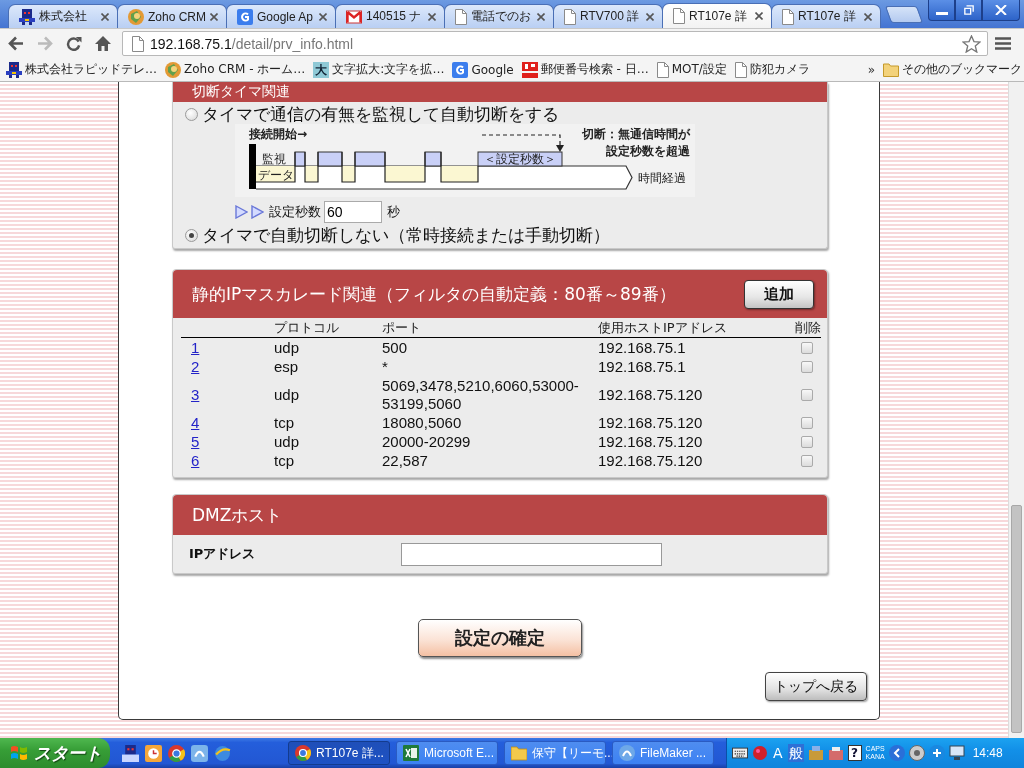 This screenshot has width=1024, height=768. I want to click on row-number-link: 5, so click(195, 441).